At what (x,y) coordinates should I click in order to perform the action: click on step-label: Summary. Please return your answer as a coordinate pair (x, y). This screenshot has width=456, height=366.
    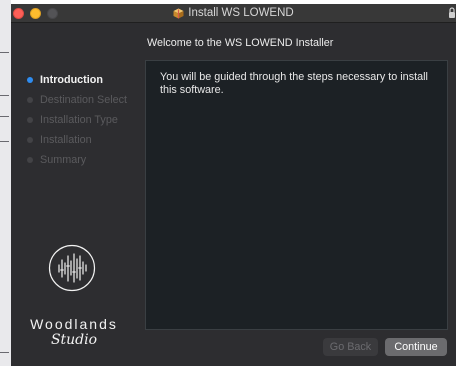
    Looking at the image, I should click on (63, 160).